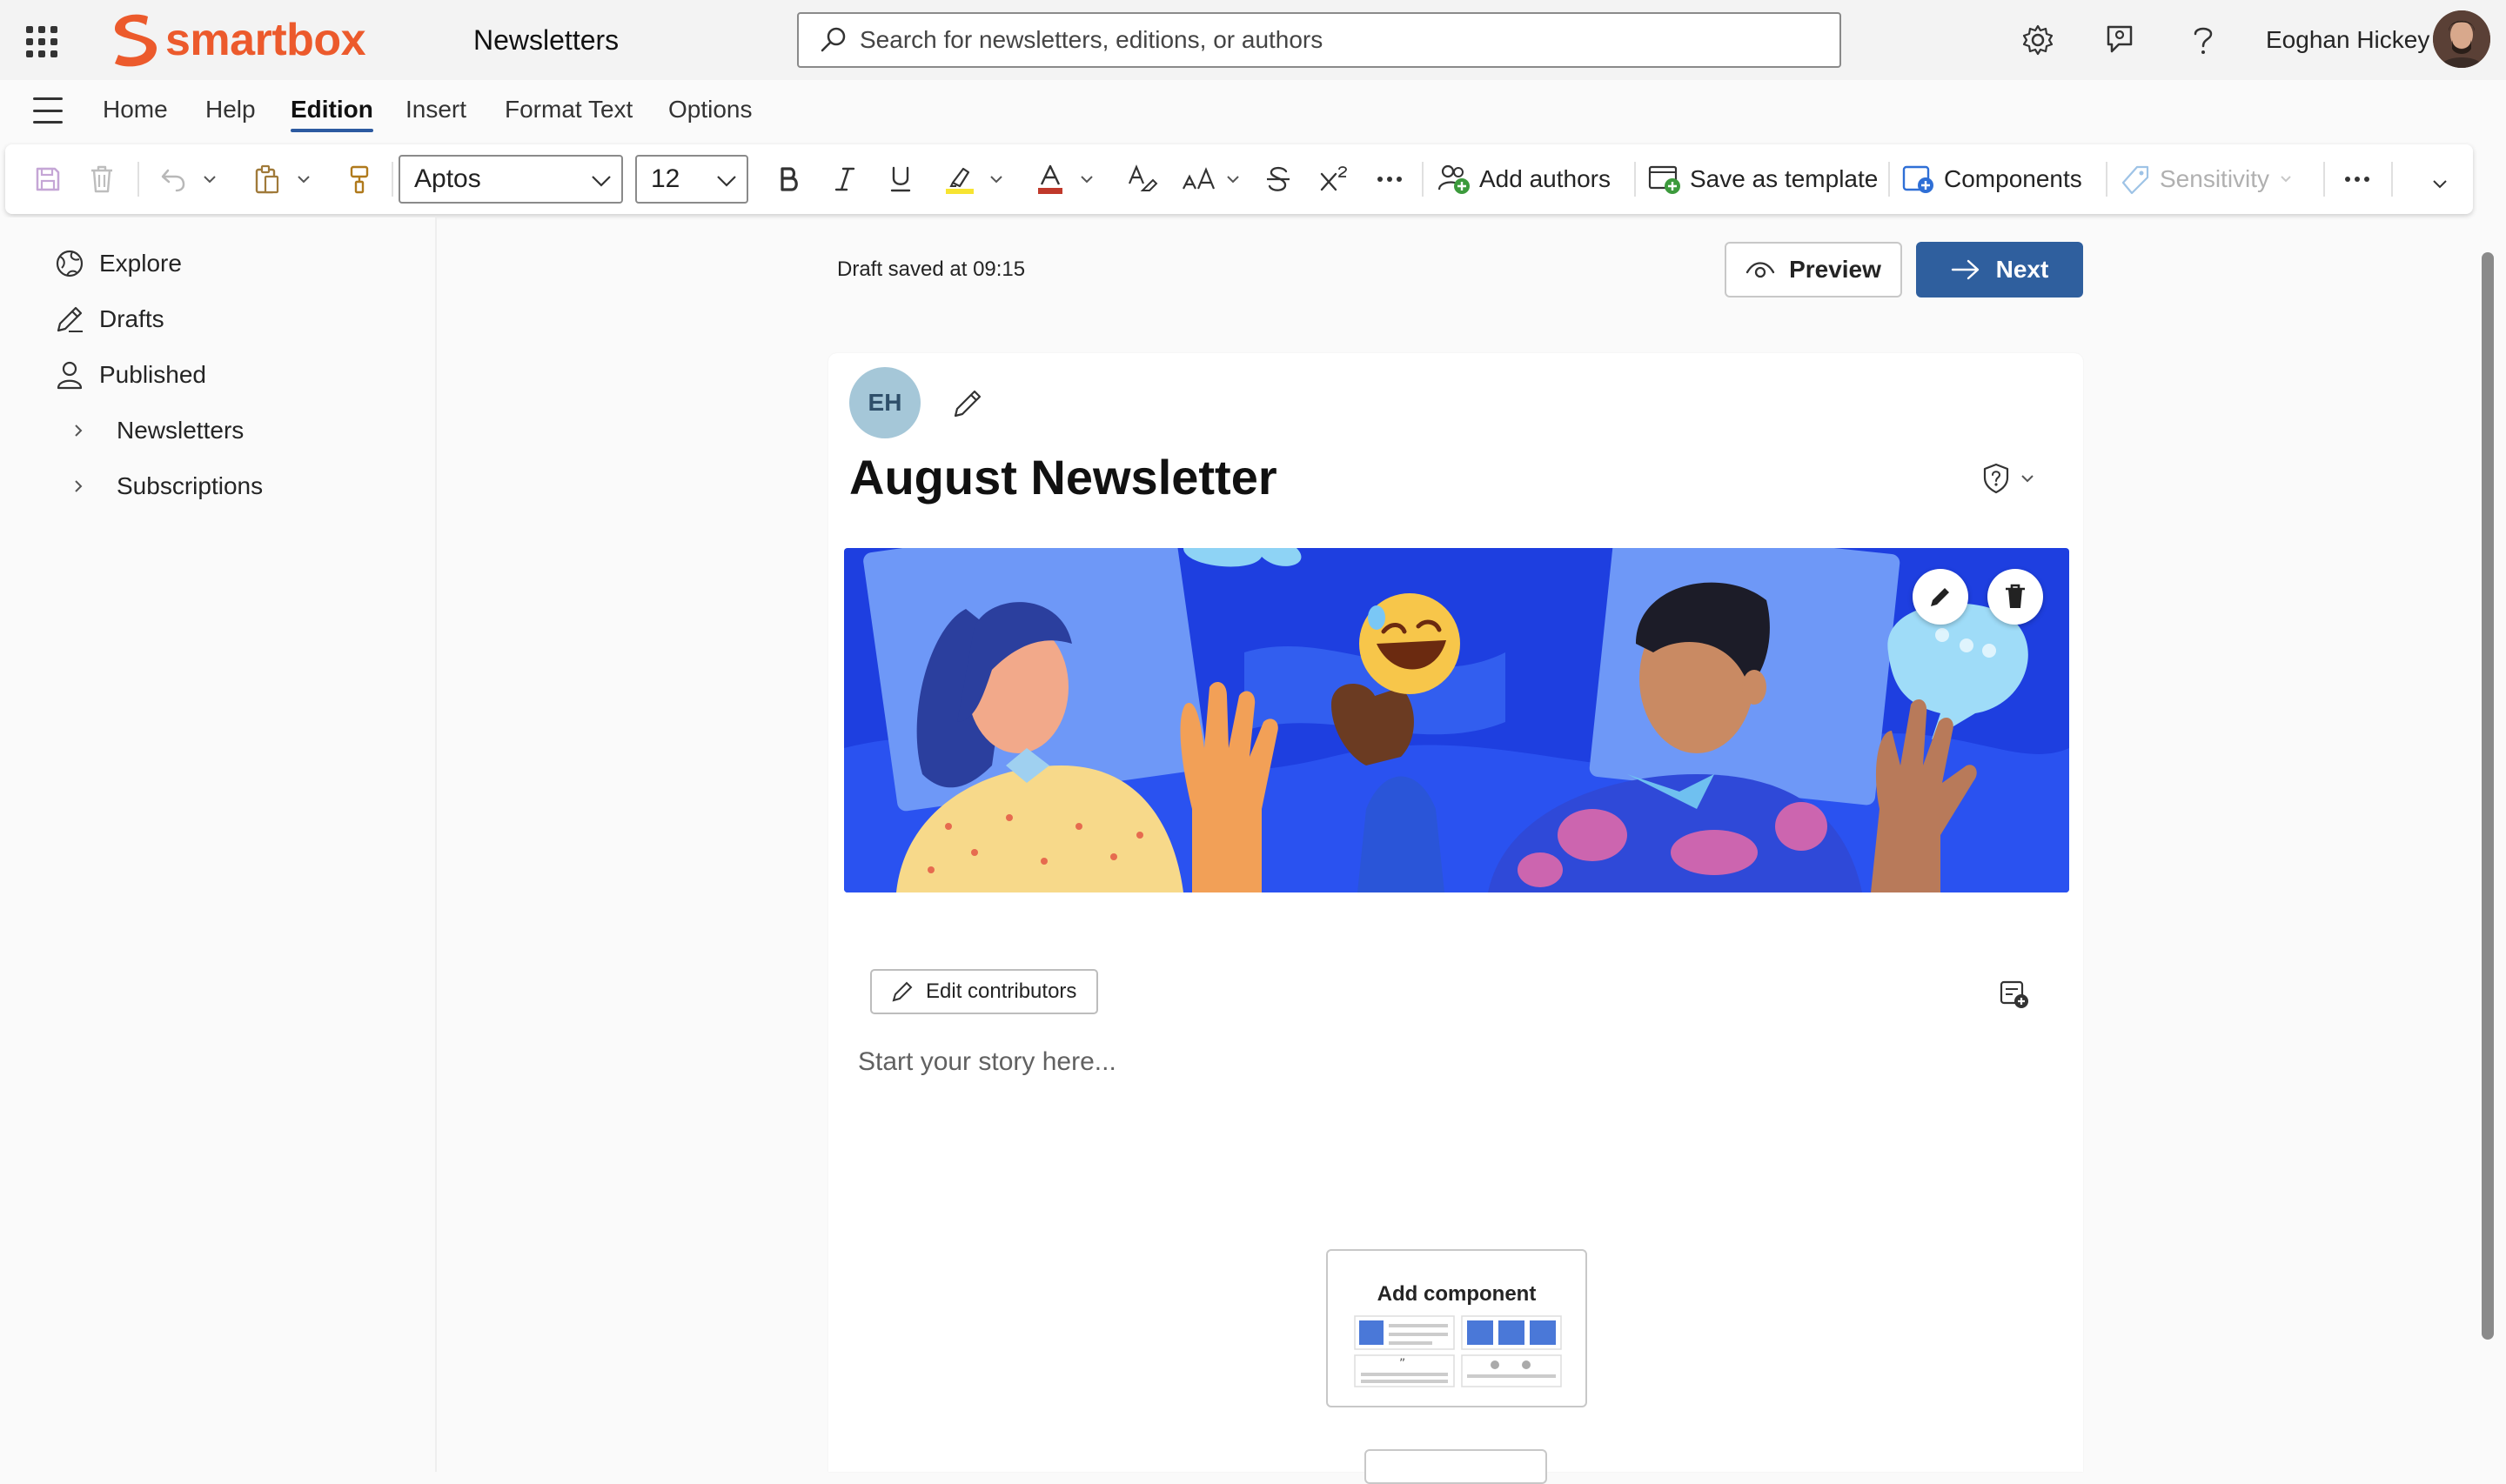  What do you see at coordinates (1545, 178) in the screenshot?
I see `add-authors-label: Add authors` at bounding box center [1545, 178].